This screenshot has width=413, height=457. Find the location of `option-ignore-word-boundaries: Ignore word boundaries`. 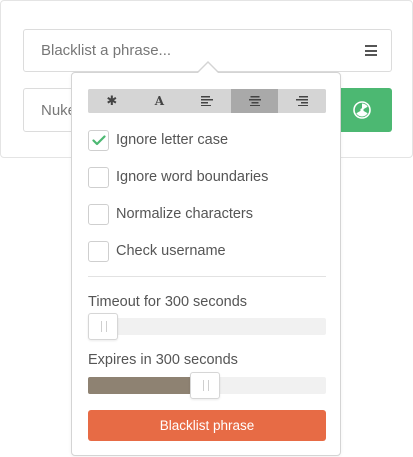

option-ignore-word-boundaries: Ignore word boundaries is located at coordinates (178, 177).